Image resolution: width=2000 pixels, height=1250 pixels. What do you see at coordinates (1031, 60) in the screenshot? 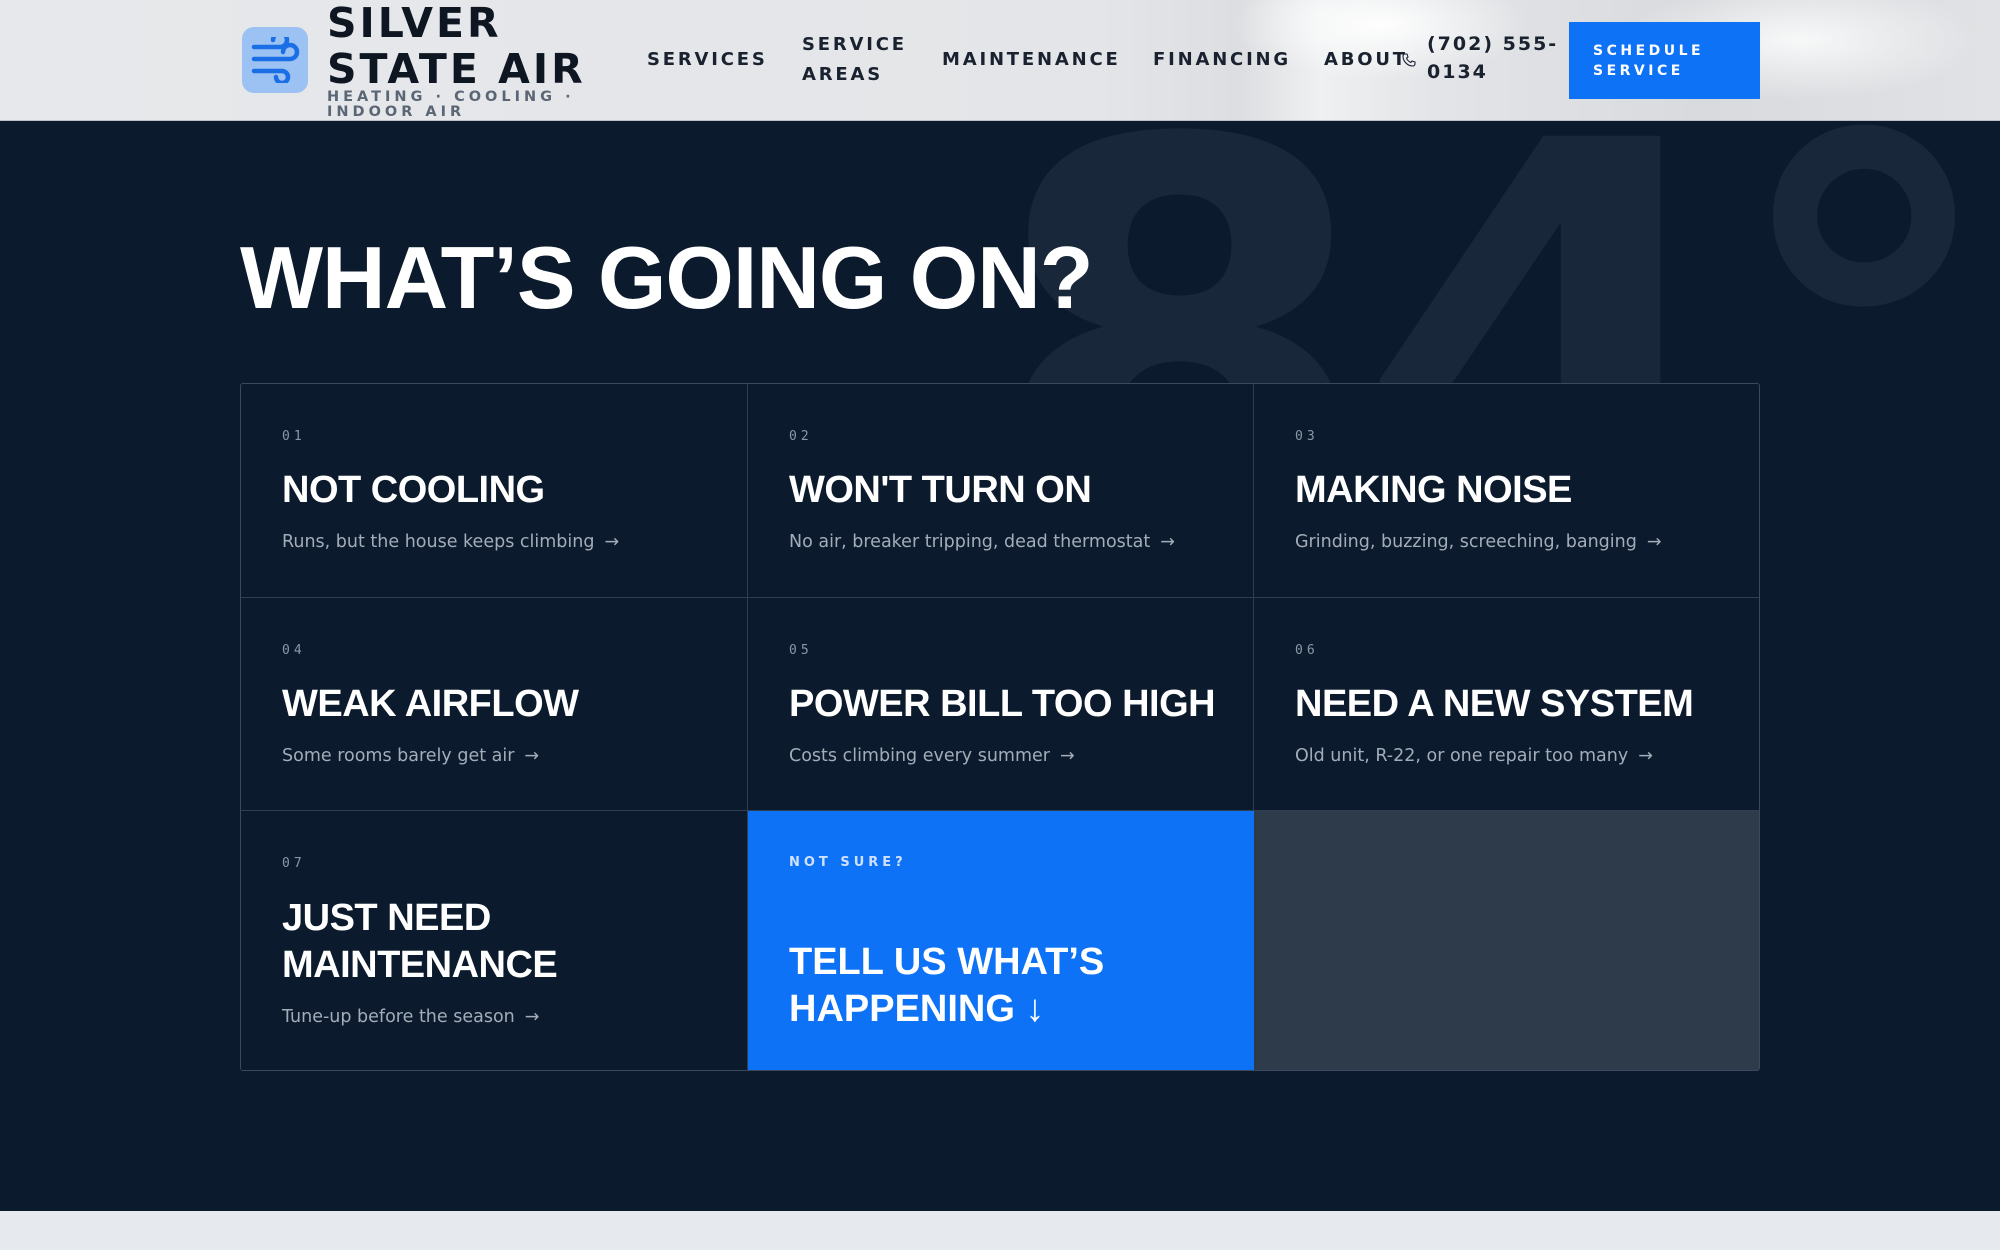
I see `nav-maintenance: MAINTENANCE` at bounding box center [1031, 60].